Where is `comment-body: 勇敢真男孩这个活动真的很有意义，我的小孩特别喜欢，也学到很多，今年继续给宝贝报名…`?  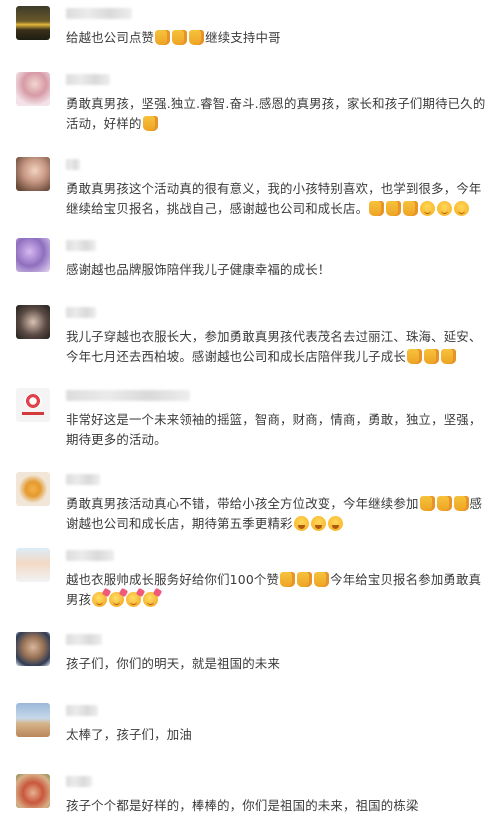
comment-body: 勇敢真男孩这个活动真的很有意义，我的小孩特别喜欢，也学到很多，今年继续给宝贝报名… is located at coordinates (274, 198).